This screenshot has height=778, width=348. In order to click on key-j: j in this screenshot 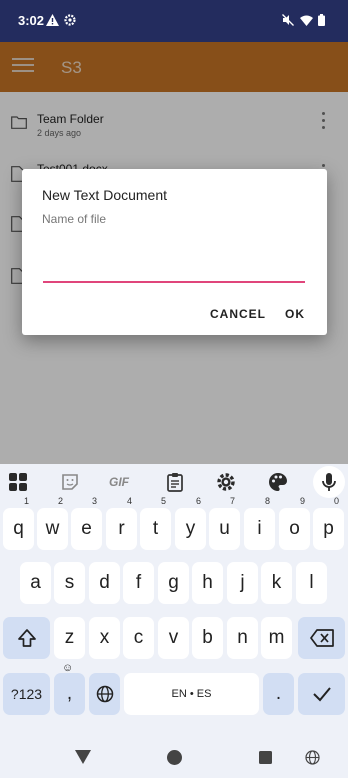, I will do `click(242, 583)`.